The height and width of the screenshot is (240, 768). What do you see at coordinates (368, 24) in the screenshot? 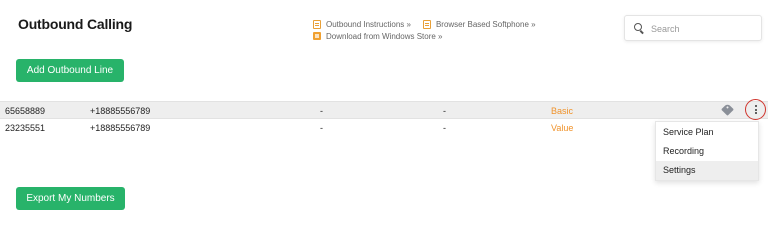
I see `outbound-instructions-label: Outbound Instructions »` at bounding box center [368, 24].